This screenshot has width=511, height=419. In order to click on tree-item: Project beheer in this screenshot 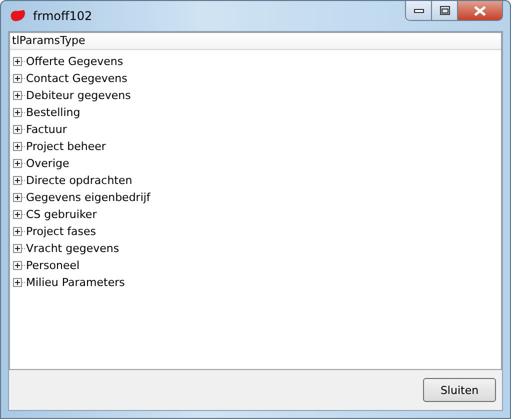, I will do `click(66, 146)`.